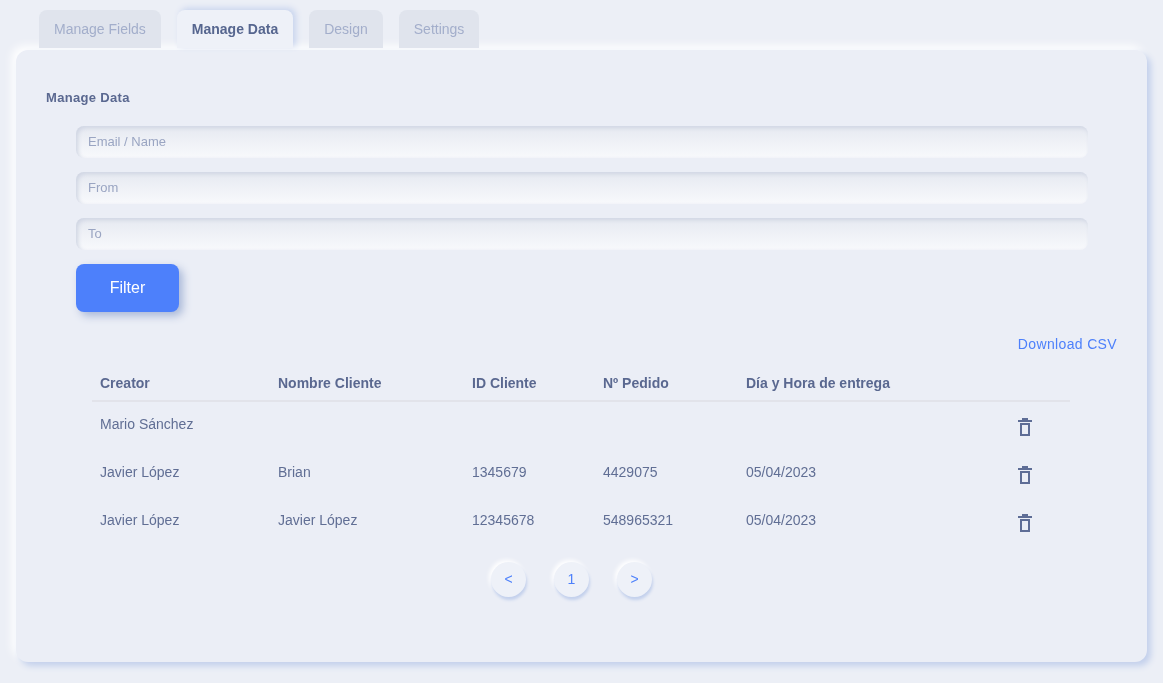 The height and width of the screenshot is (683, 1163). What do you see at coordinates (582, 187) in the screenshot?
I see `input-field: From` at bounding box center [582, 187].